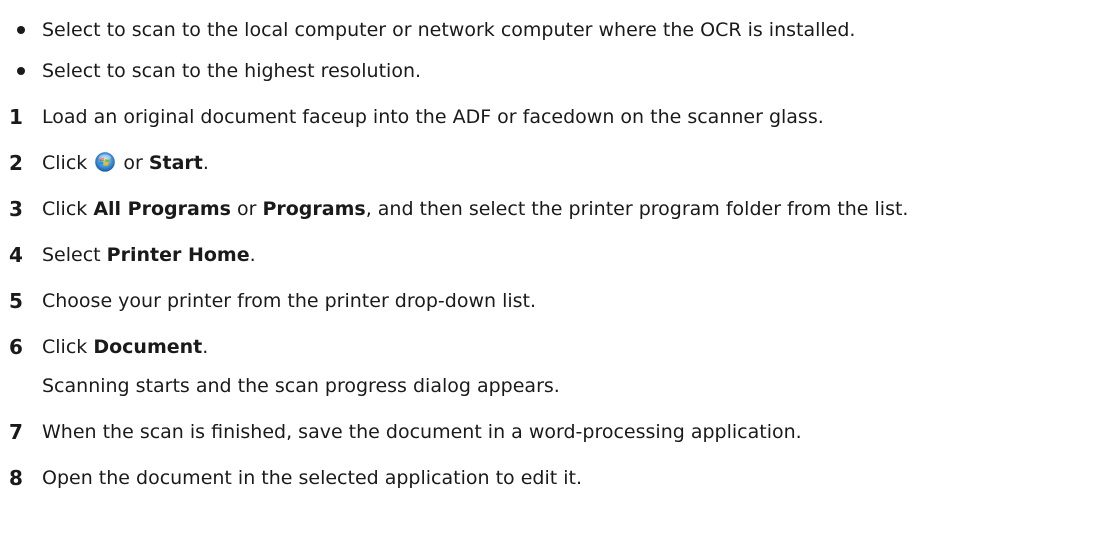  I want to click on step-number: 7, so click(16, 432).